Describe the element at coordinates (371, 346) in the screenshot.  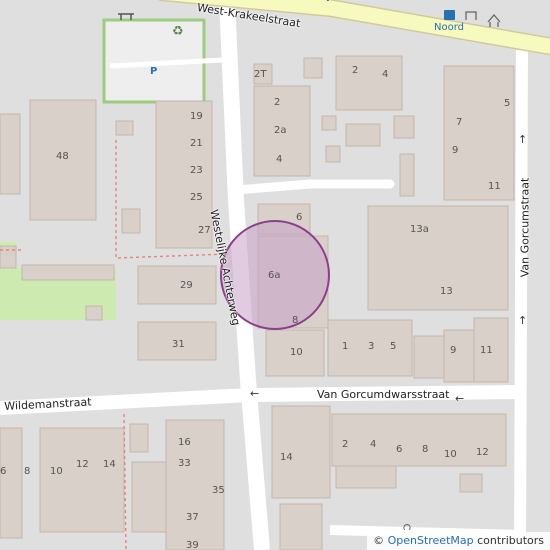
I see `house-number: 3` at that location.